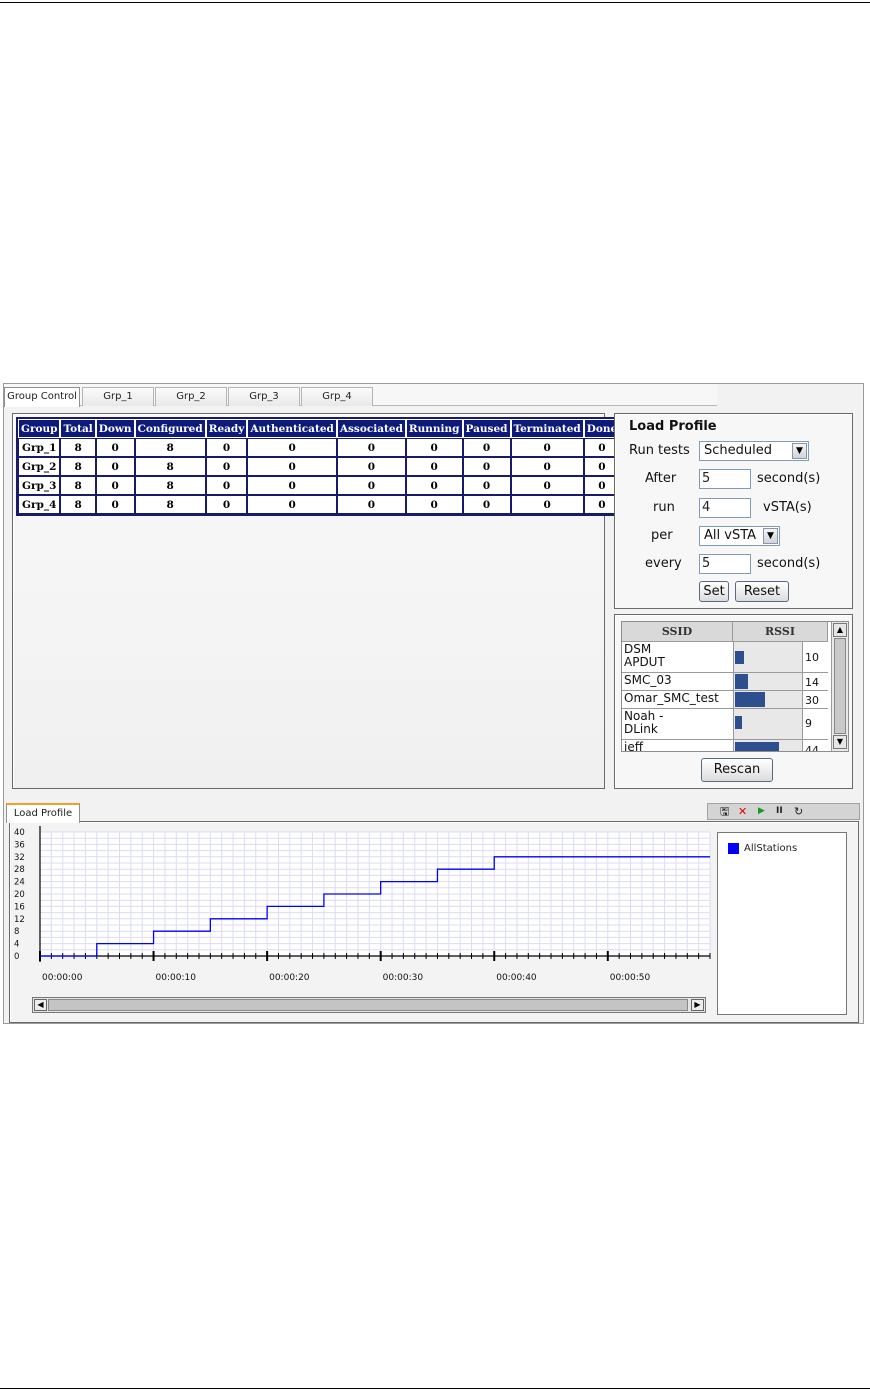 The height and width of the screenshot is (1390, 870). What do you see at coordinates (725, 657) in the screenshot?
I see `list-item: DSM APDUT 10` at bounding box center [725, 657].